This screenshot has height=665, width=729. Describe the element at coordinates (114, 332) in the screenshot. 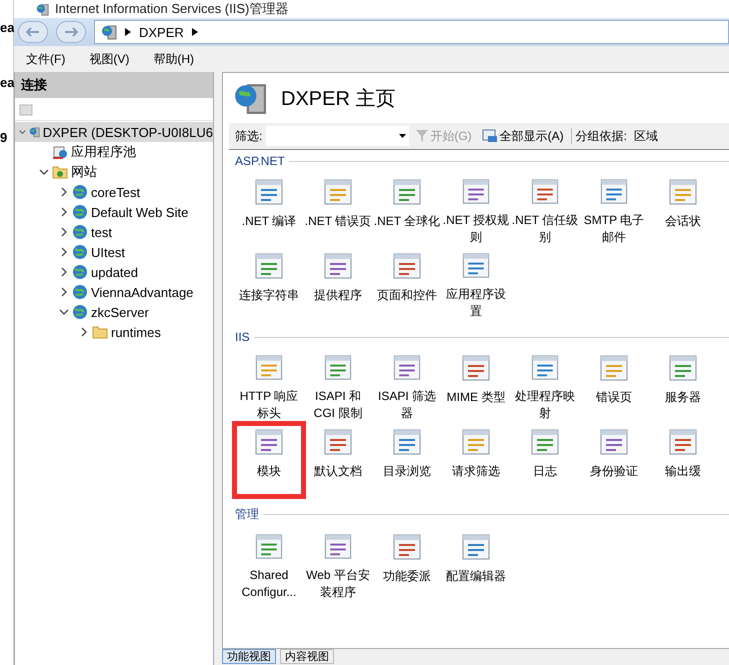

I see `tree-item: runtimes` at that location.